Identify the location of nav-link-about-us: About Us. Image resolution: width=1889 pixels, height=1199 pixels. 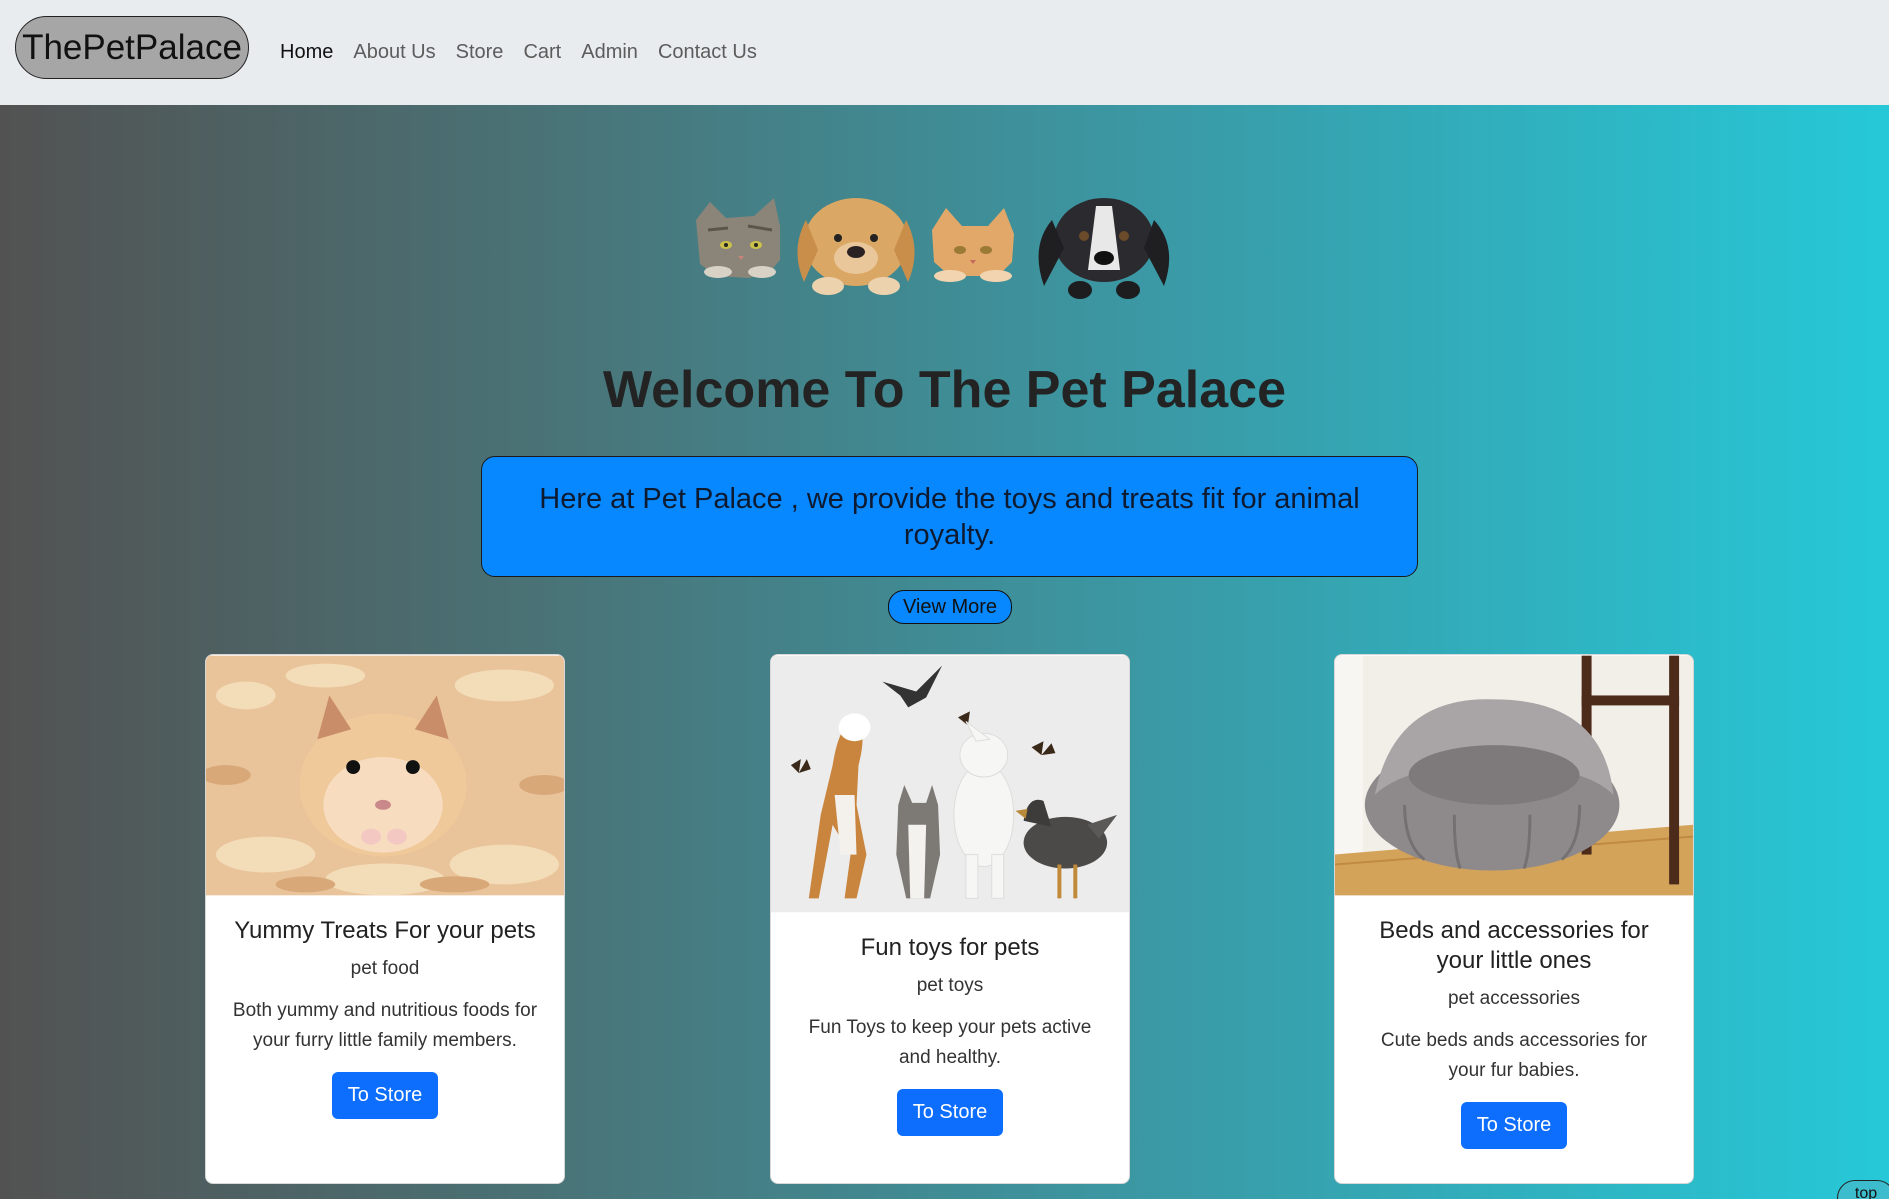
(394, 52).